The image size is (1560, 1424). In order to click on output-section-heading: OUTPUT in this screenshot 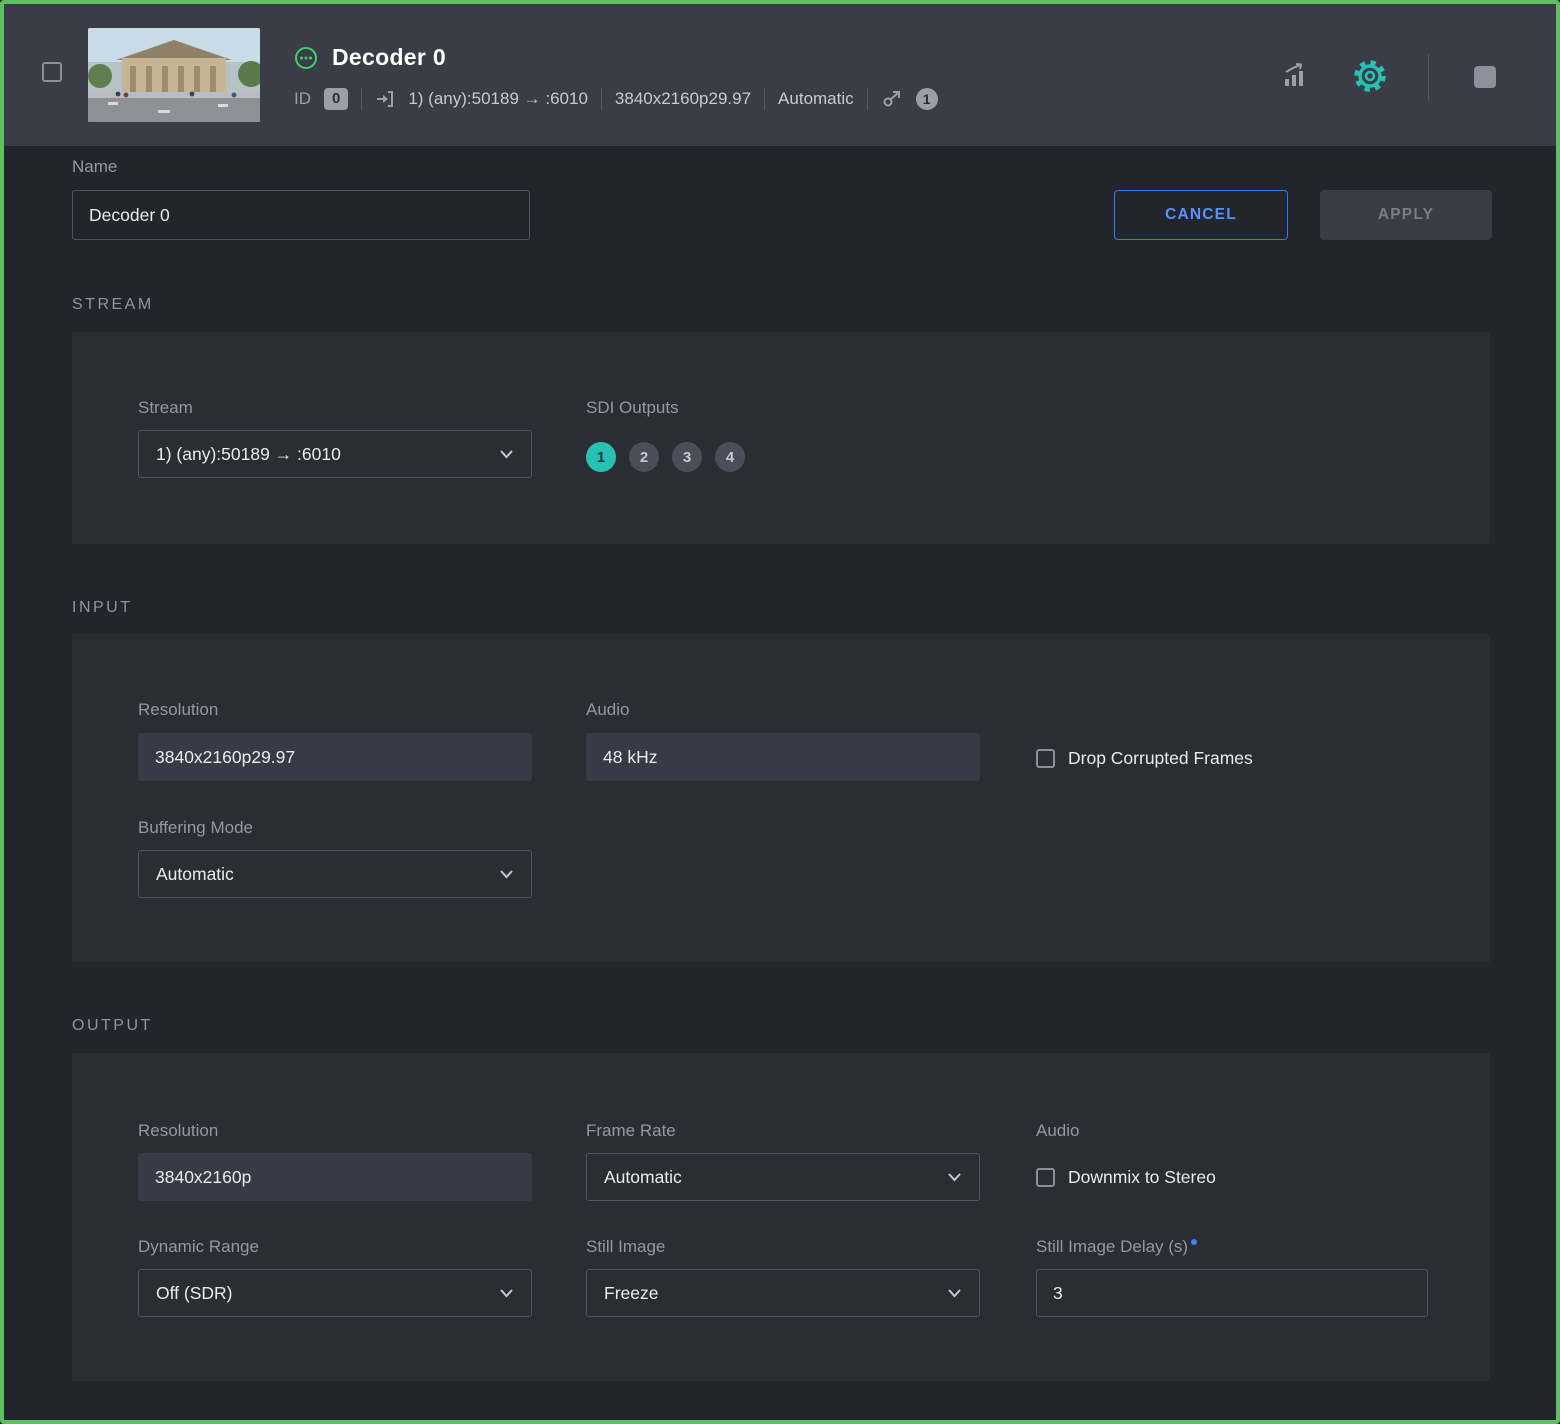, I will do `click(112, 1025)`.